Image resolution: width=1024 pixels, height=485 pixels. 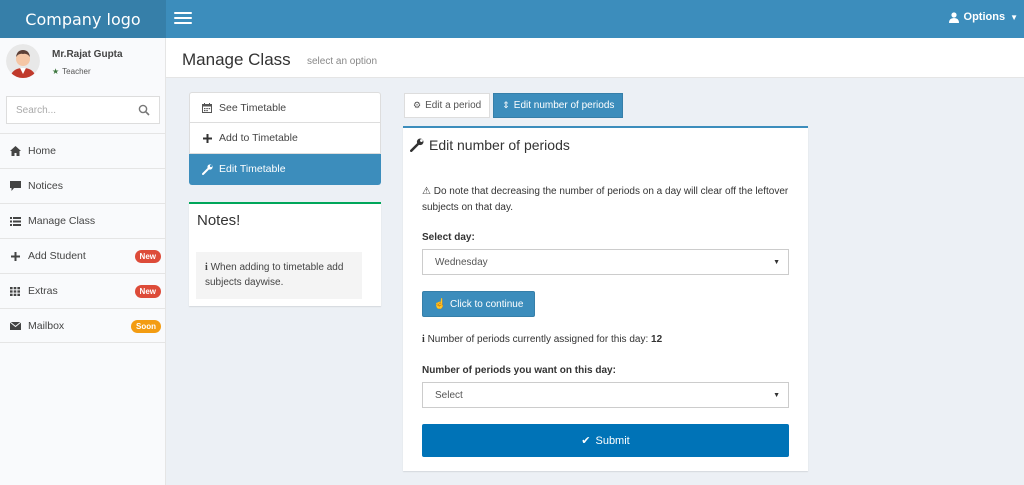 What do you see at coordinates (219, 220) in the screenshot?
I see `notes-title: Notes!` at bounding box center [219, 220].